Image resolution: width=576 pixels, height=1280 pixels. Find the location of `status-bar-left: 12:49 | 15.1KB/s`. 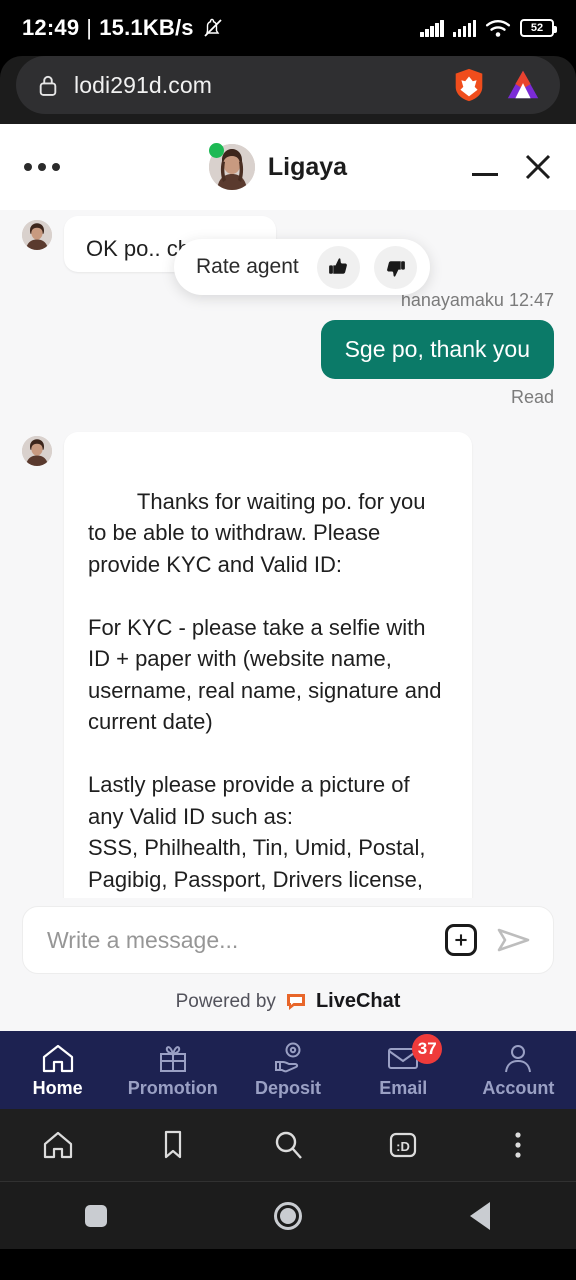

status-bar-left: 12:49 | 15.1KB/s is located at coordinates (123, 28).